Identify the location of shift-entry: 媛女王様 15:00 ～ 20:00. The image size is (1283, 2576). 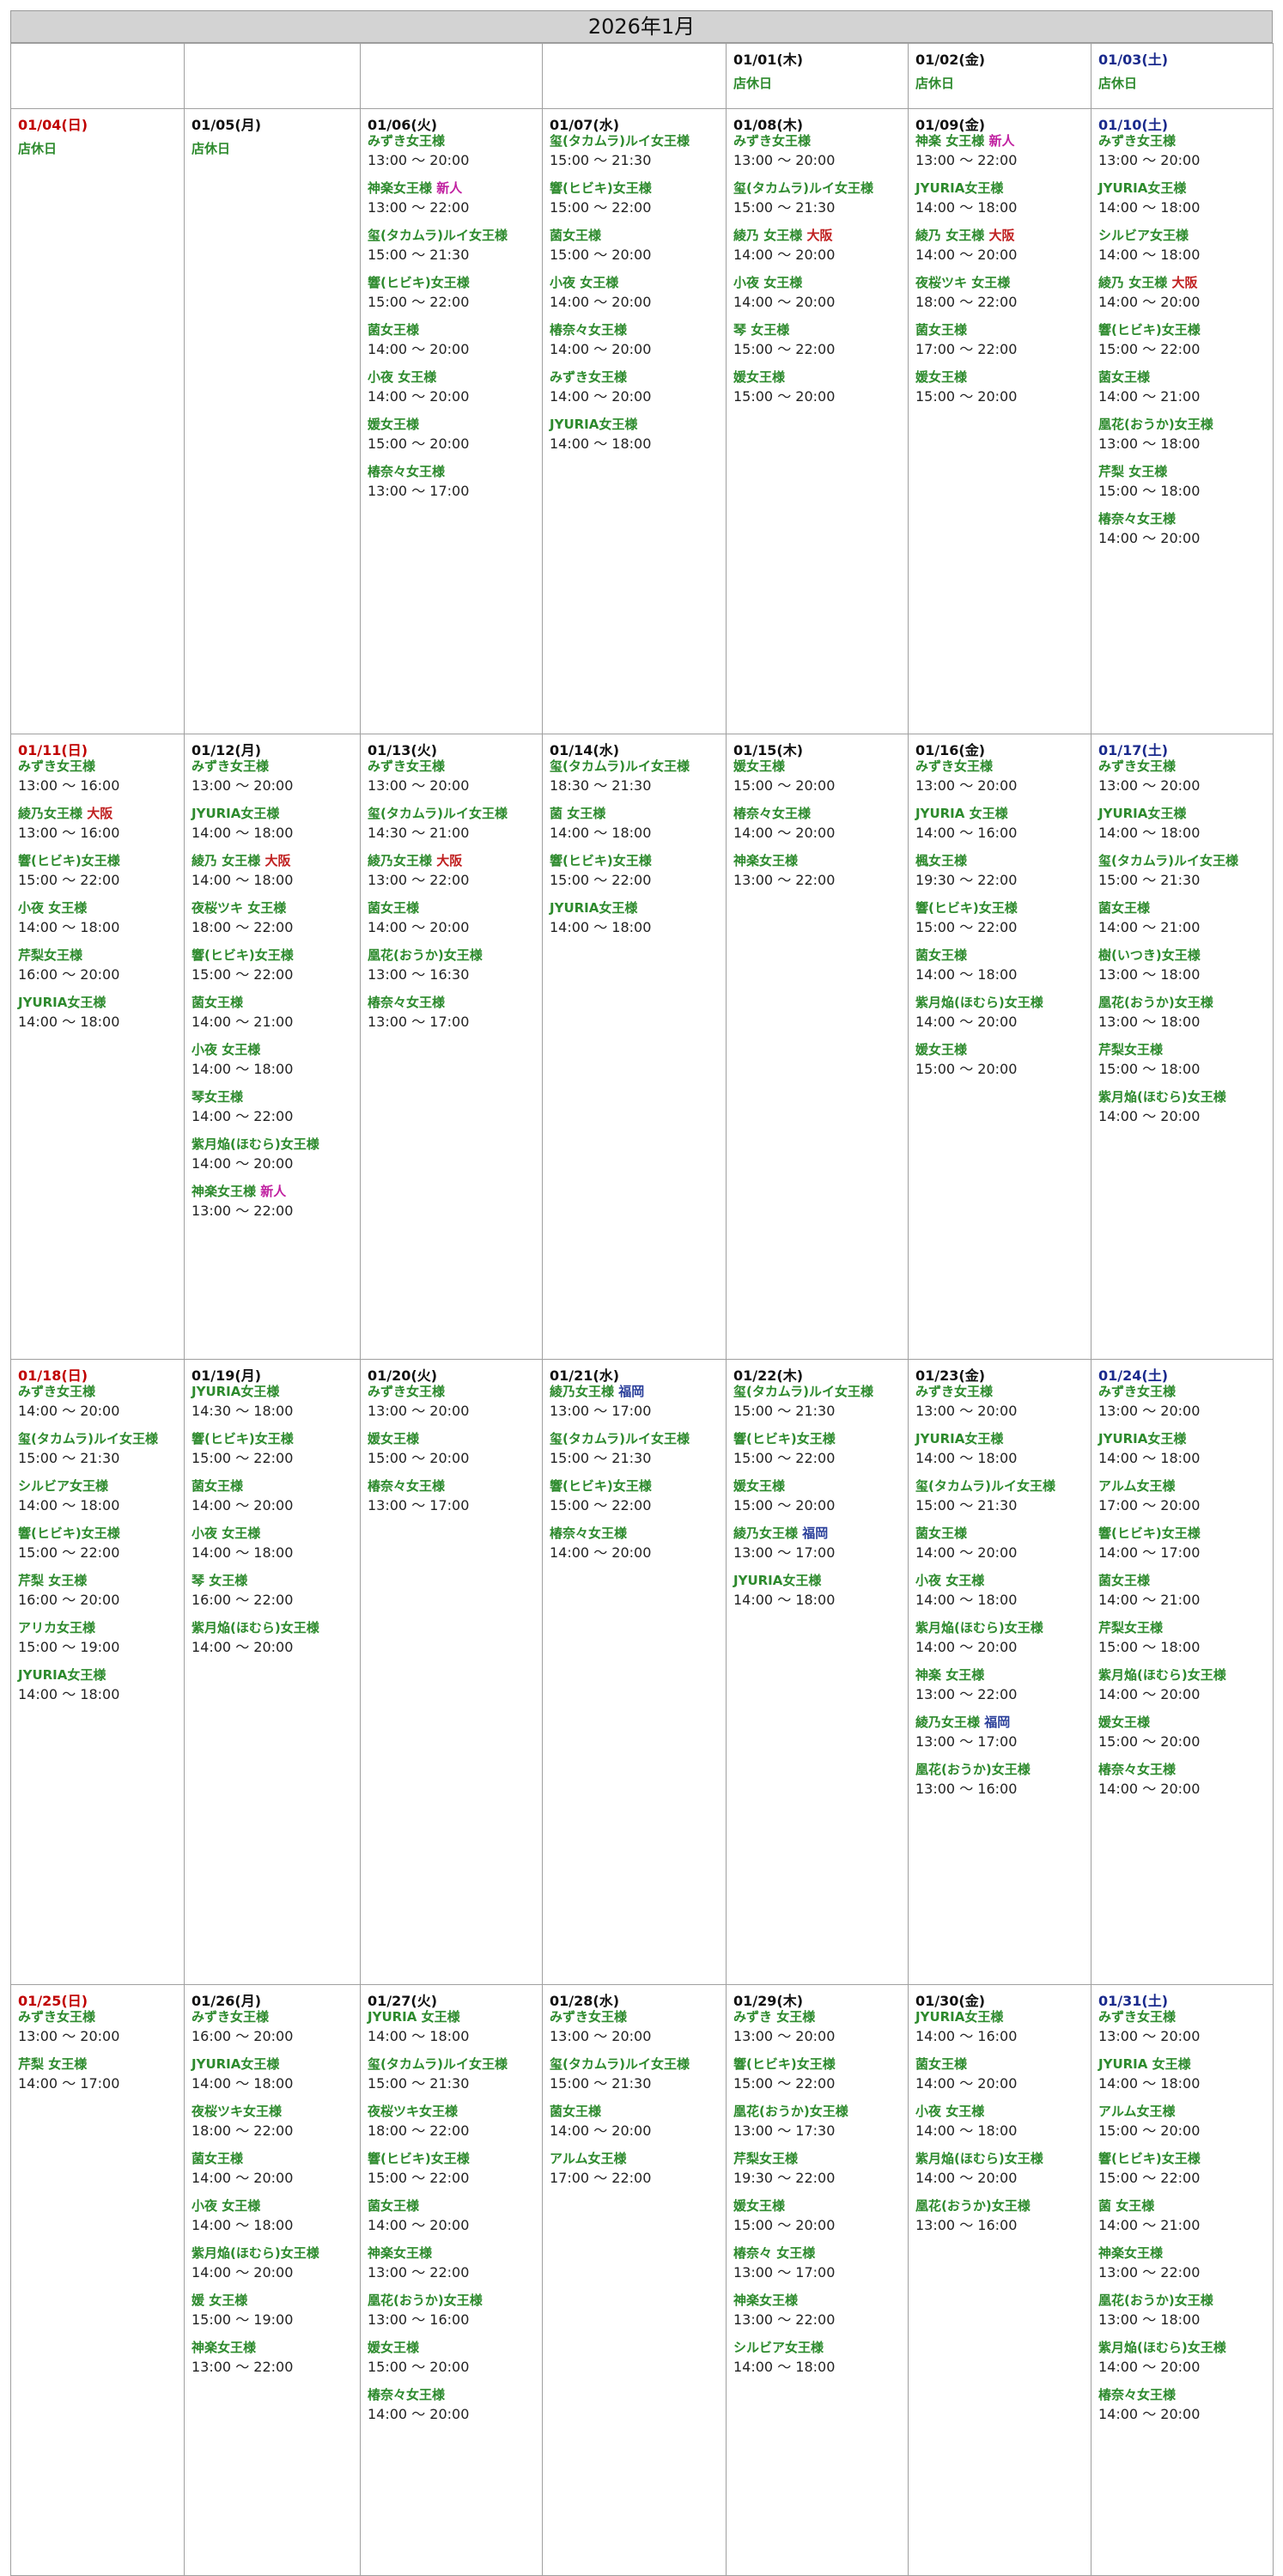
(817, 776).